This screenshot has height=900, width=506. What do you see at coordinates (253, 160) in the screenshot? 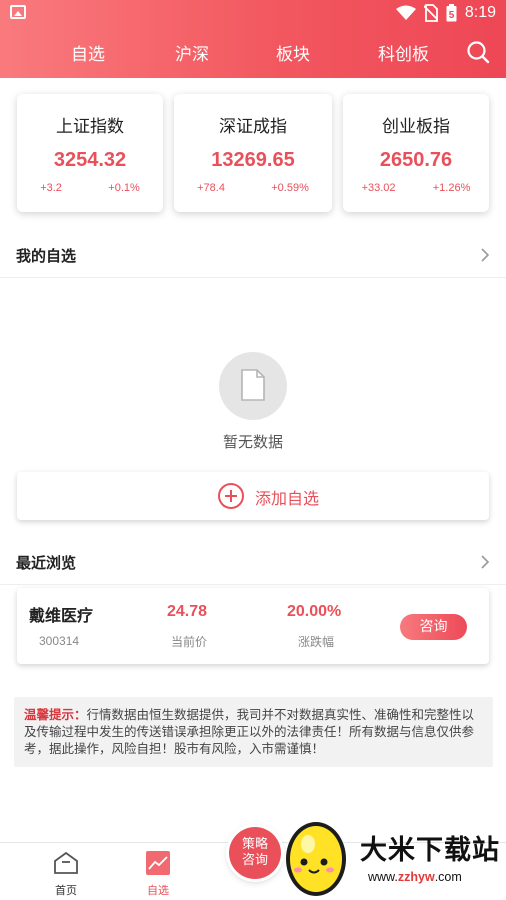
I see `index-value: 13269.65` at bounding box center [253, 160].